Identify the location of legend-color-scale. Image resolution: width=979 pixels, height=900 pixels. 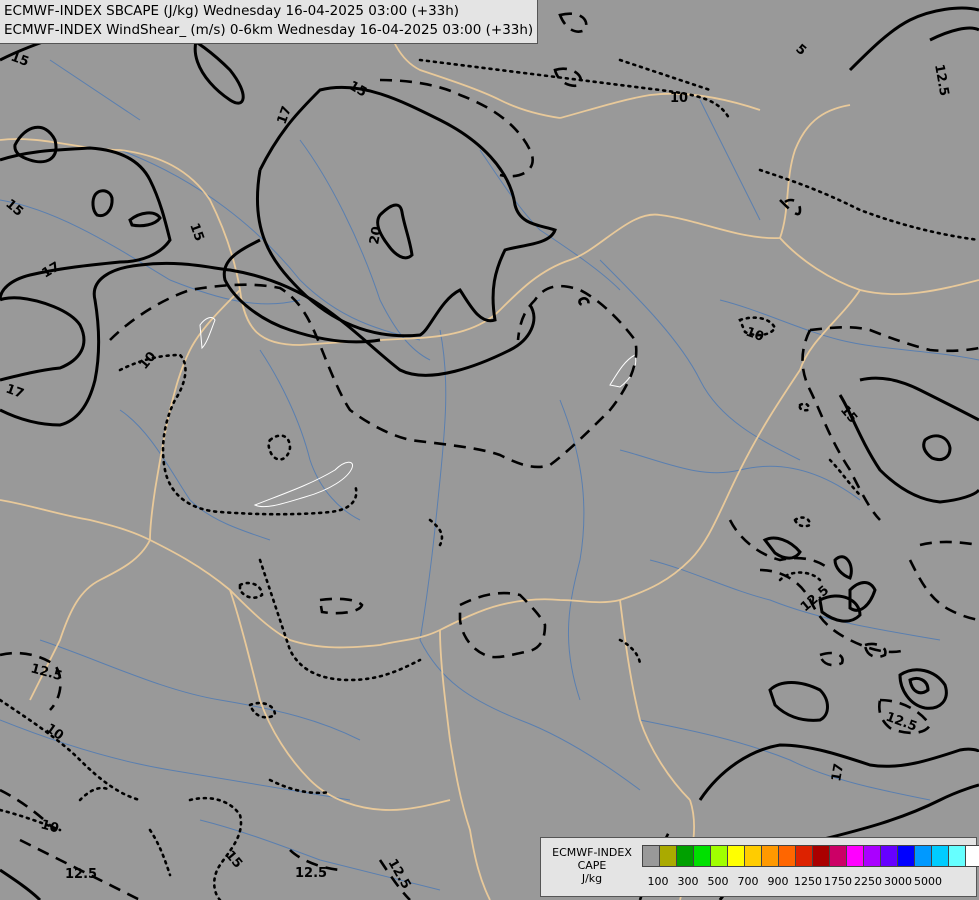
(810, 856).